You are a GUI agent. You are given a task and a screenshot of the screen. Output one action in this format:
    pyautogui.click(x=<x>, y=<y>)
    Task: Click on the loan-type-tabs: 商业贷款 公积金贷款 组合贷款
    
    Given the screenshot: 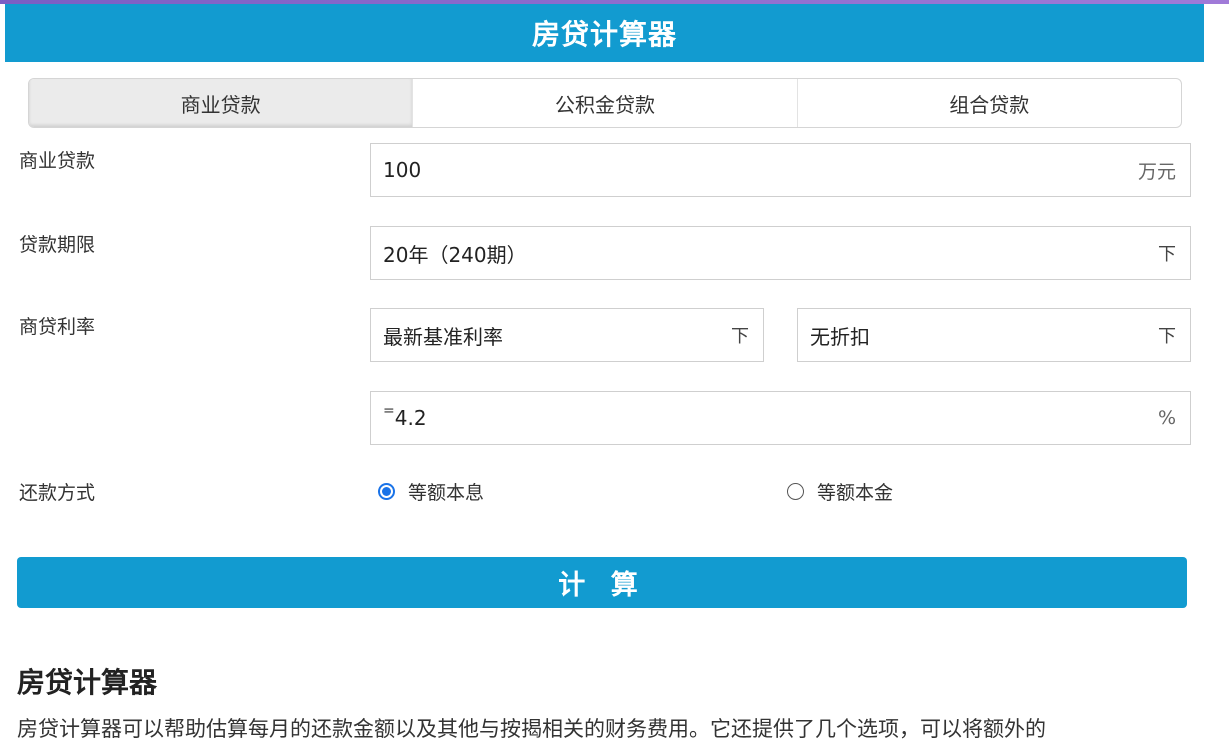 What is the action you would take?
    pyautogui.click(x=605, y=103)
    